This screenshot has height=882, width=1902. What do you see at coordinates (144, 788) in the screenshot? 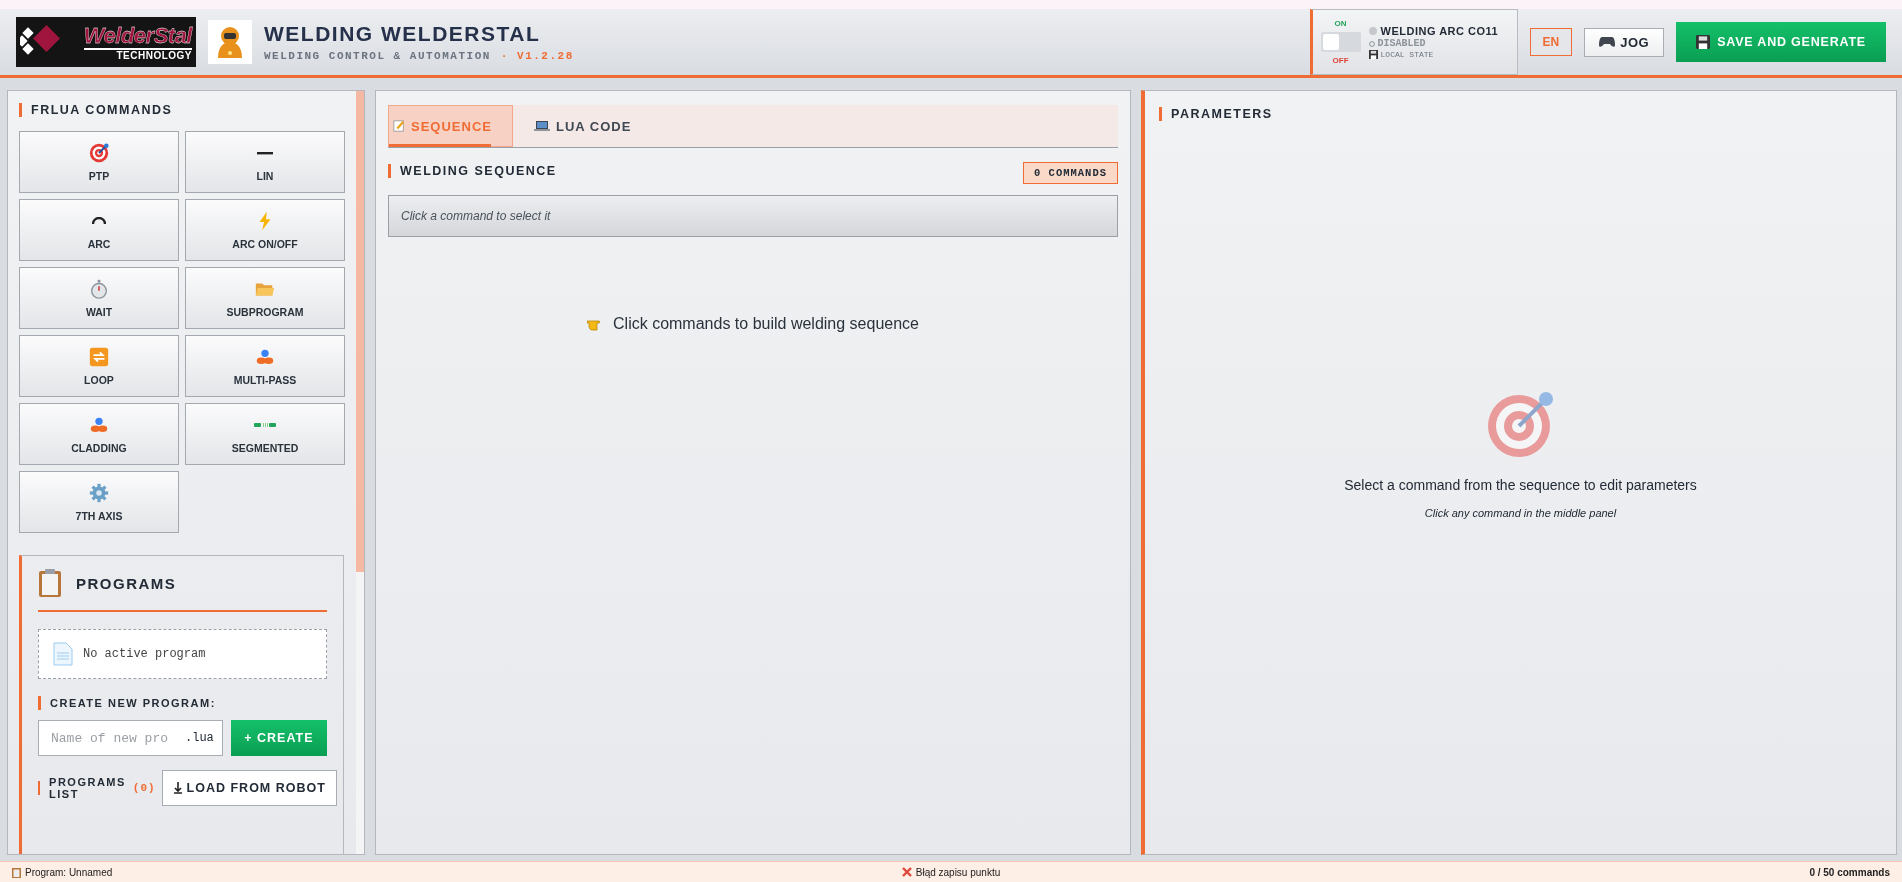
I see `program-count: (0)` at bounding box center [144, 788].